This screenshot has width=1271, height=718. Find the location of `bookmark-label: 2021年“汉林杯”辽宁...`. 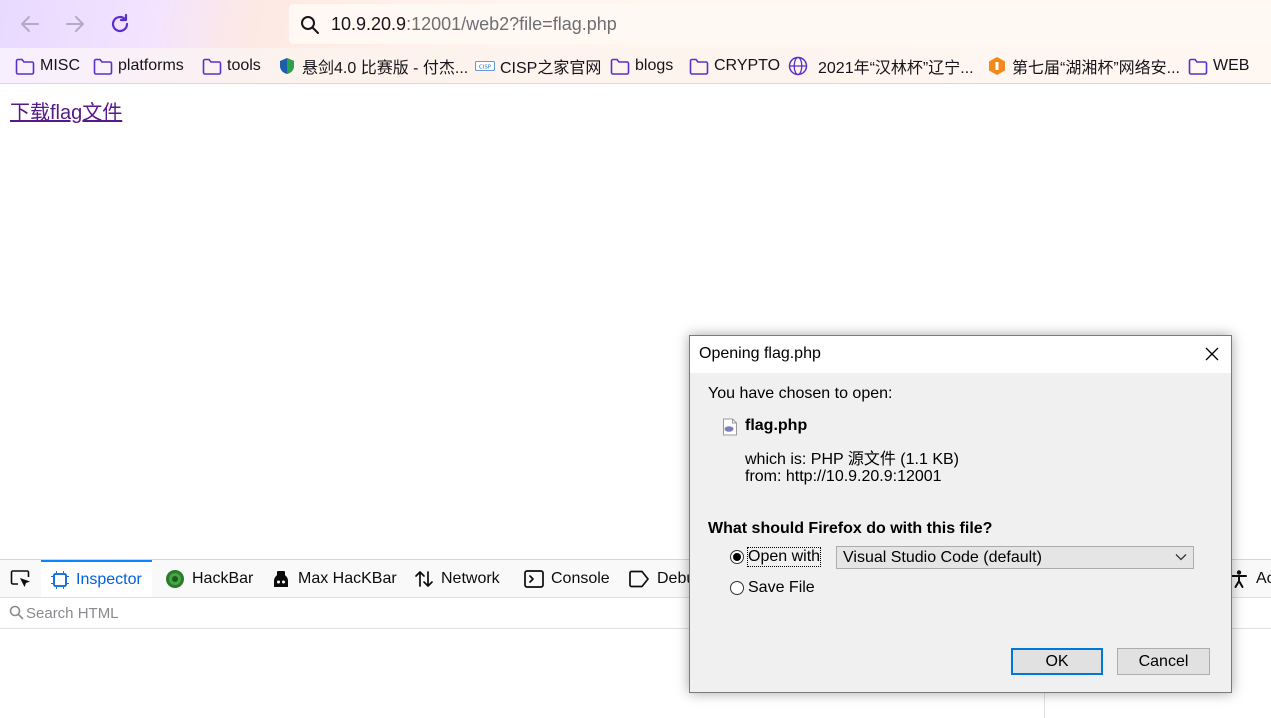

bookmark-label: 2021年“汉林杯”辽宁... is located at coordinates (896, 68).